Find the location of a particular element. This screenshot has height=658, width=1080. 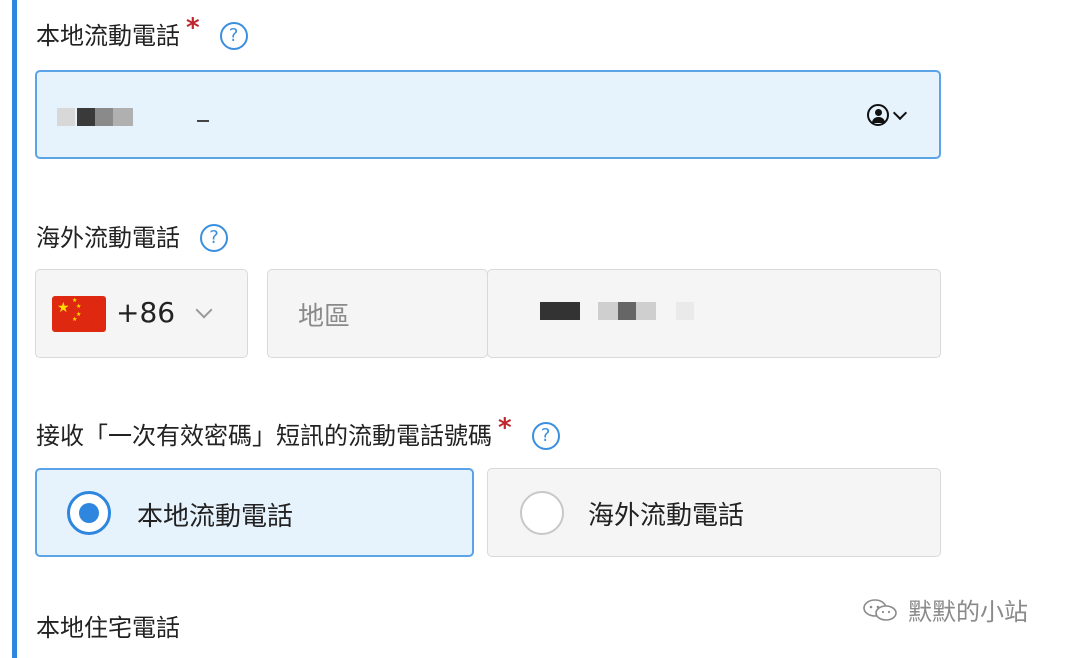

overseas-number-input is located at coordinates (714, 313).